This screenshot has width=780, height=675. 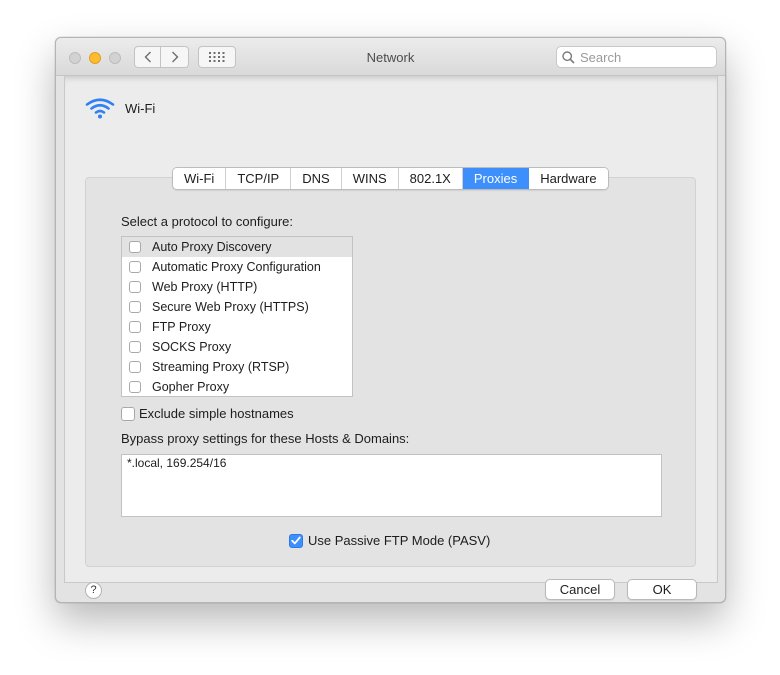 I want to click on tab-wins: WINS, so click(x=370, y=178).